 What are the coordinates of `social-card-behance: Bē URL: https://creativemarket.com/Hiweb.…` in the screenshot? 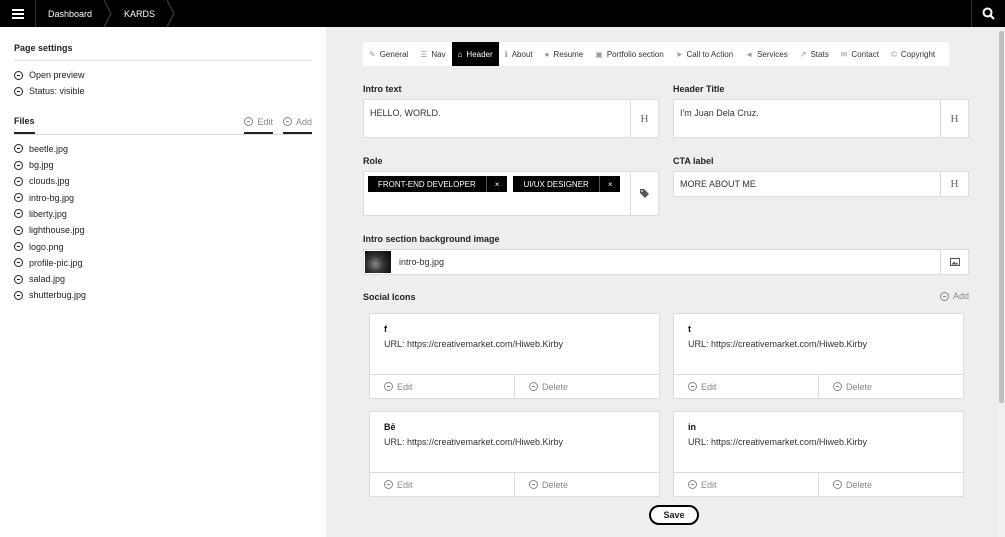 It's located at (514, 454).